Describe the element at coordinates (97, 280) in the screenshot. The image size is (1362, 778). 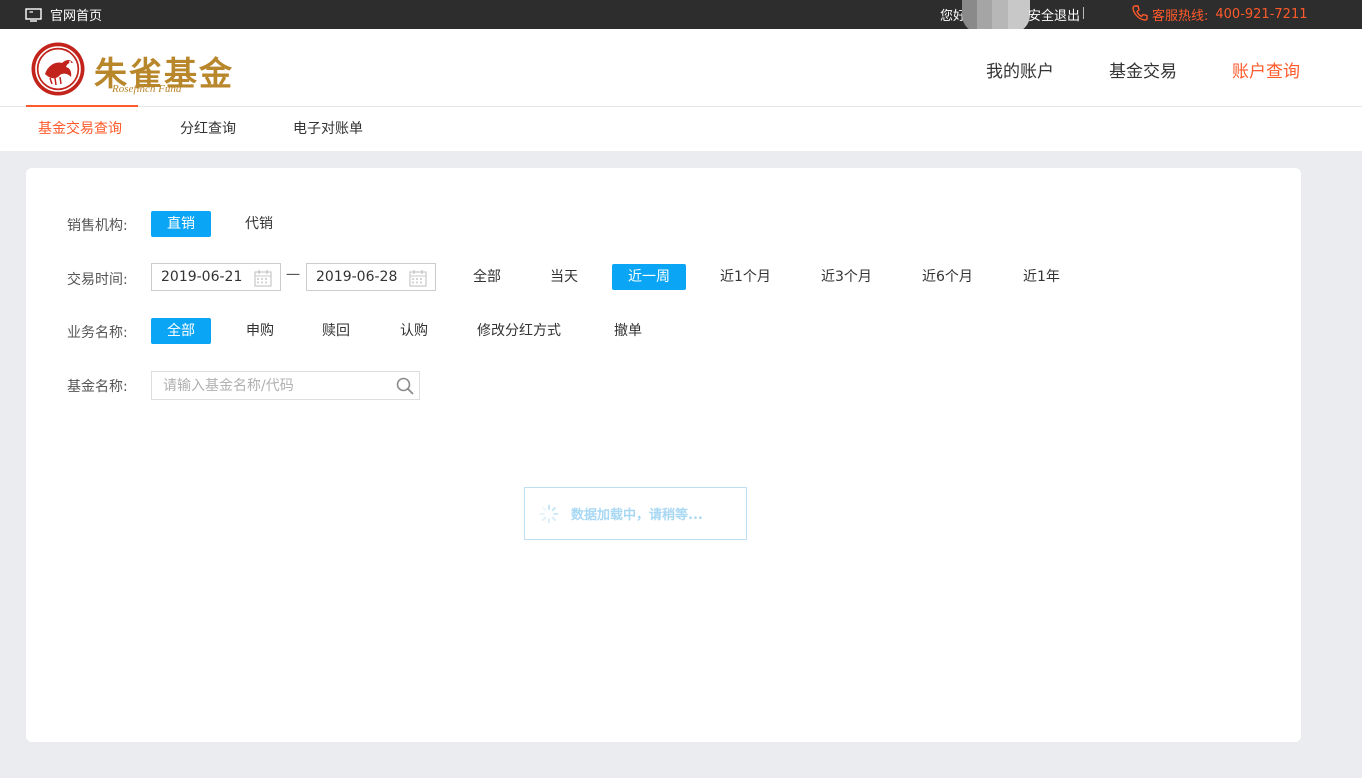
I see `trade-time-label: 交易时间:` at that location.